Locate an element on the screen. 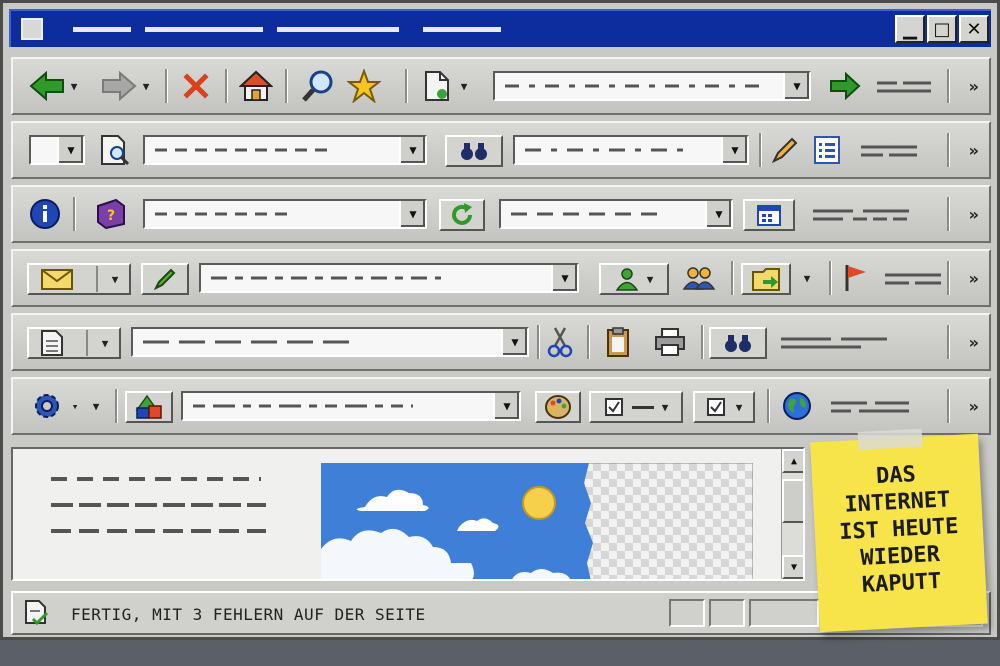 The image size is (1000, 666). vertical-scrollbar: ▲ ▼ is located at coordinates (792, 514).